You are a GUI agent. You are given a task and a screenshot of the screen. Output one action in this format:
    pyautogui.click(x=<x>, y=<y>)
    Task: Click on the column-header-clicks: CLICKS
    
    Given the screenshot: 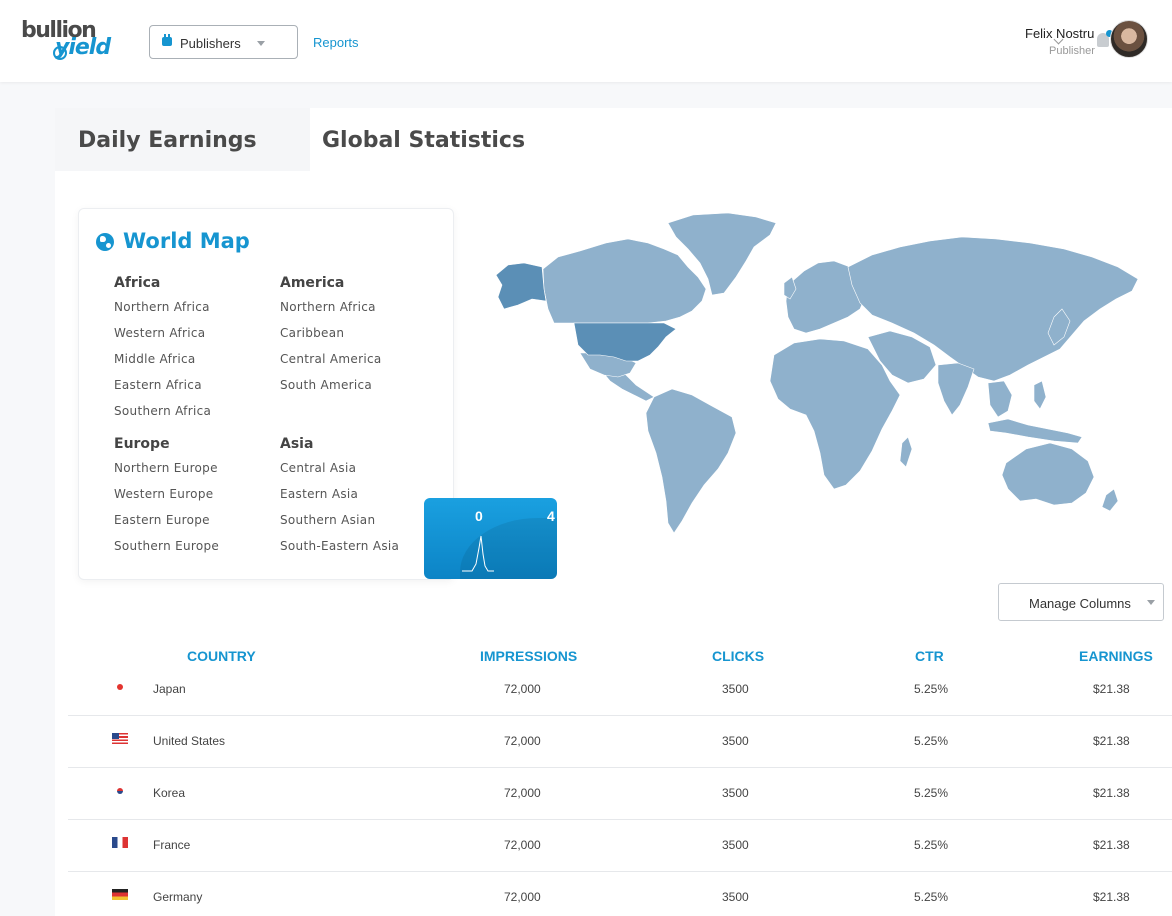 What is the action you would take?
    pyautogui.click(x=738, y=656)
    